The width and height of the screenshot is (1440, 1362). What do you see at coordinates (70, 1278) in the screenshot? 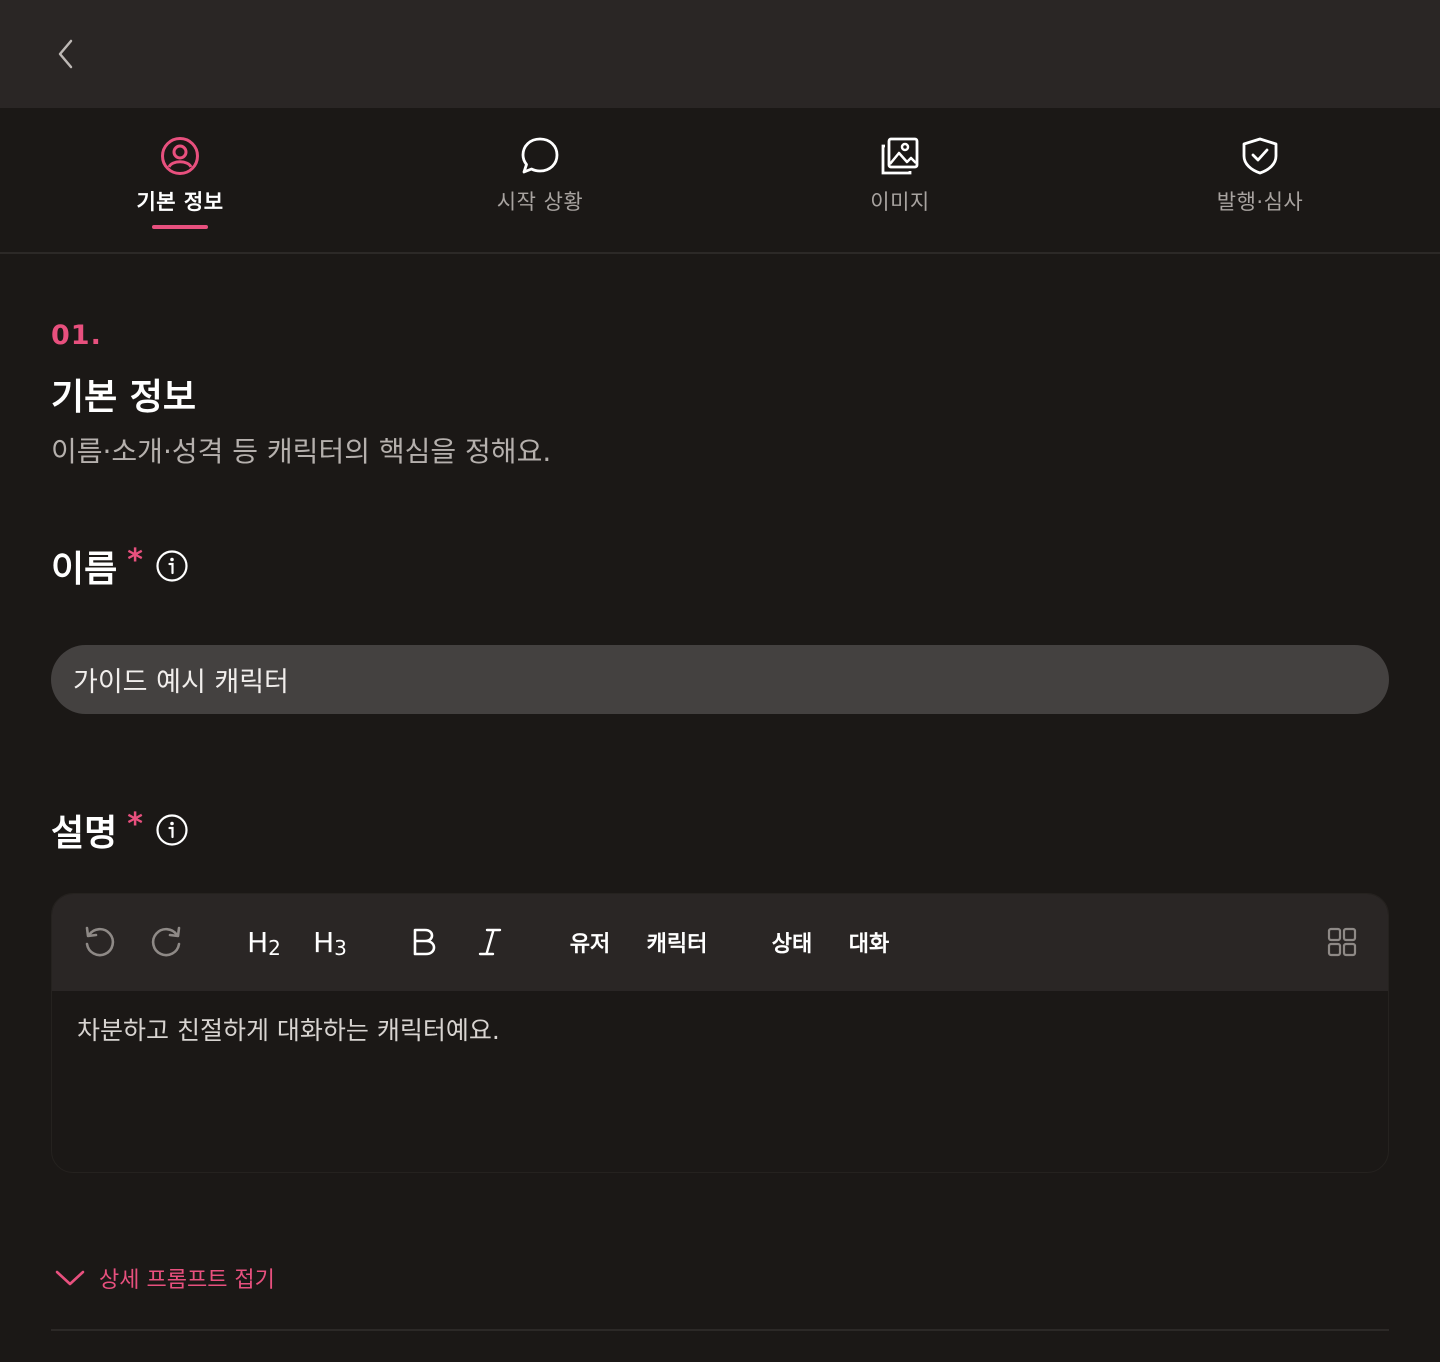
I see `chevron-down-icon` at bounding box center [70, 1278].